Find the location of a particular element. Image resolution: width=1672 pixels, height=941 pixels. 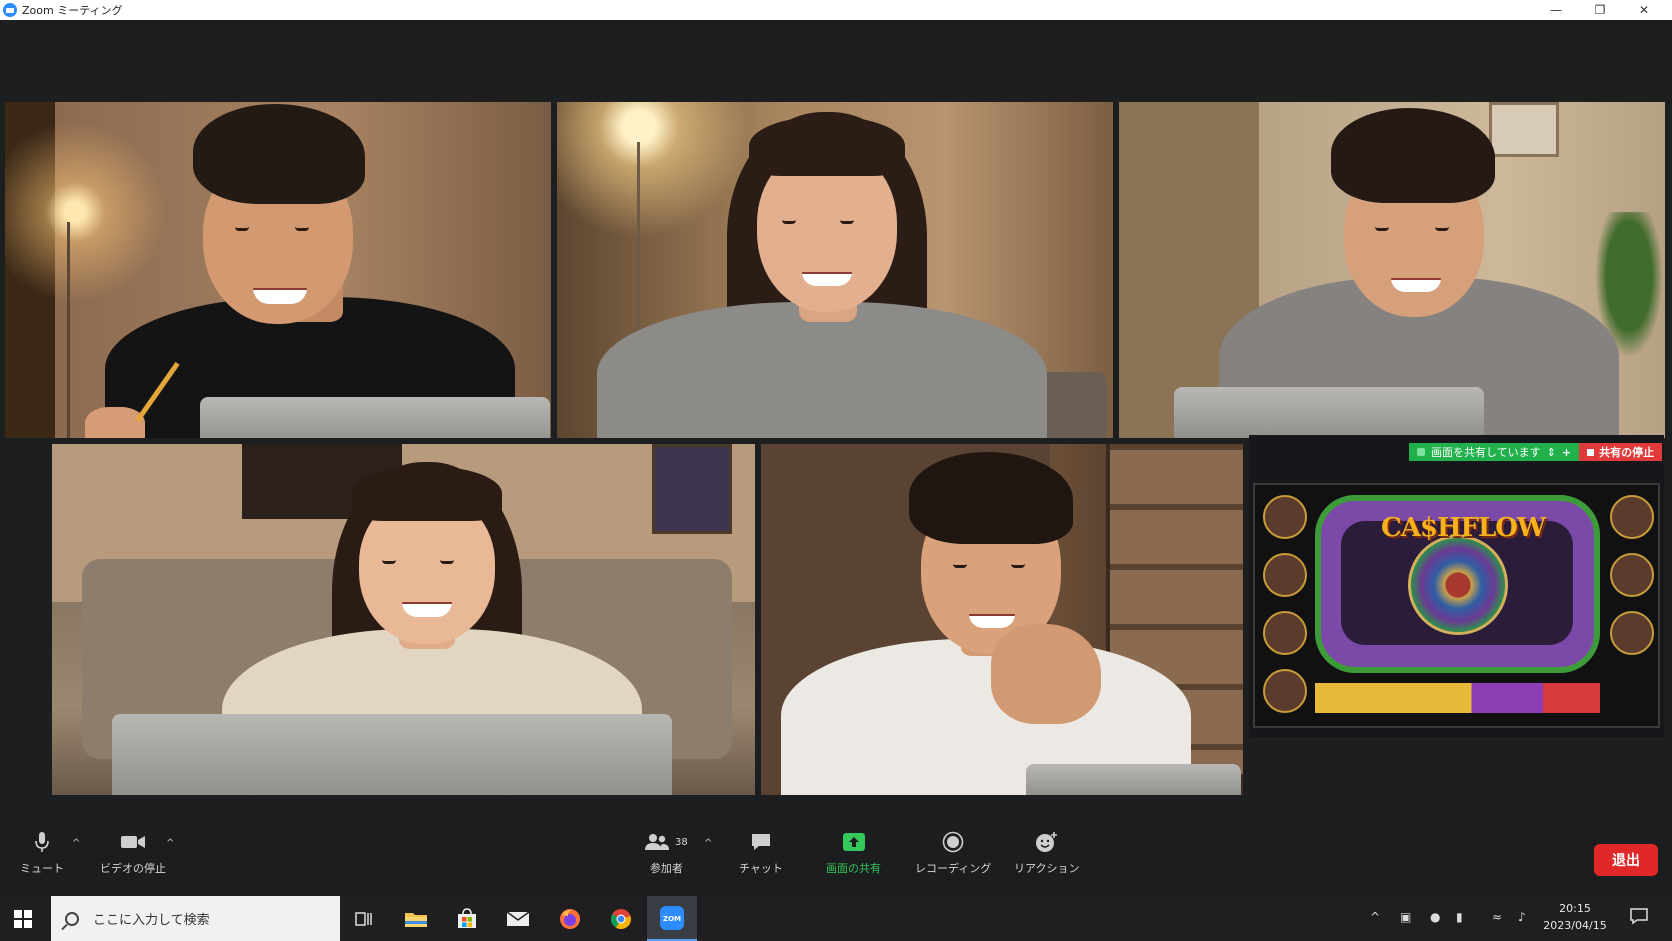

game-wheel is located at coordinates (1458, 585).